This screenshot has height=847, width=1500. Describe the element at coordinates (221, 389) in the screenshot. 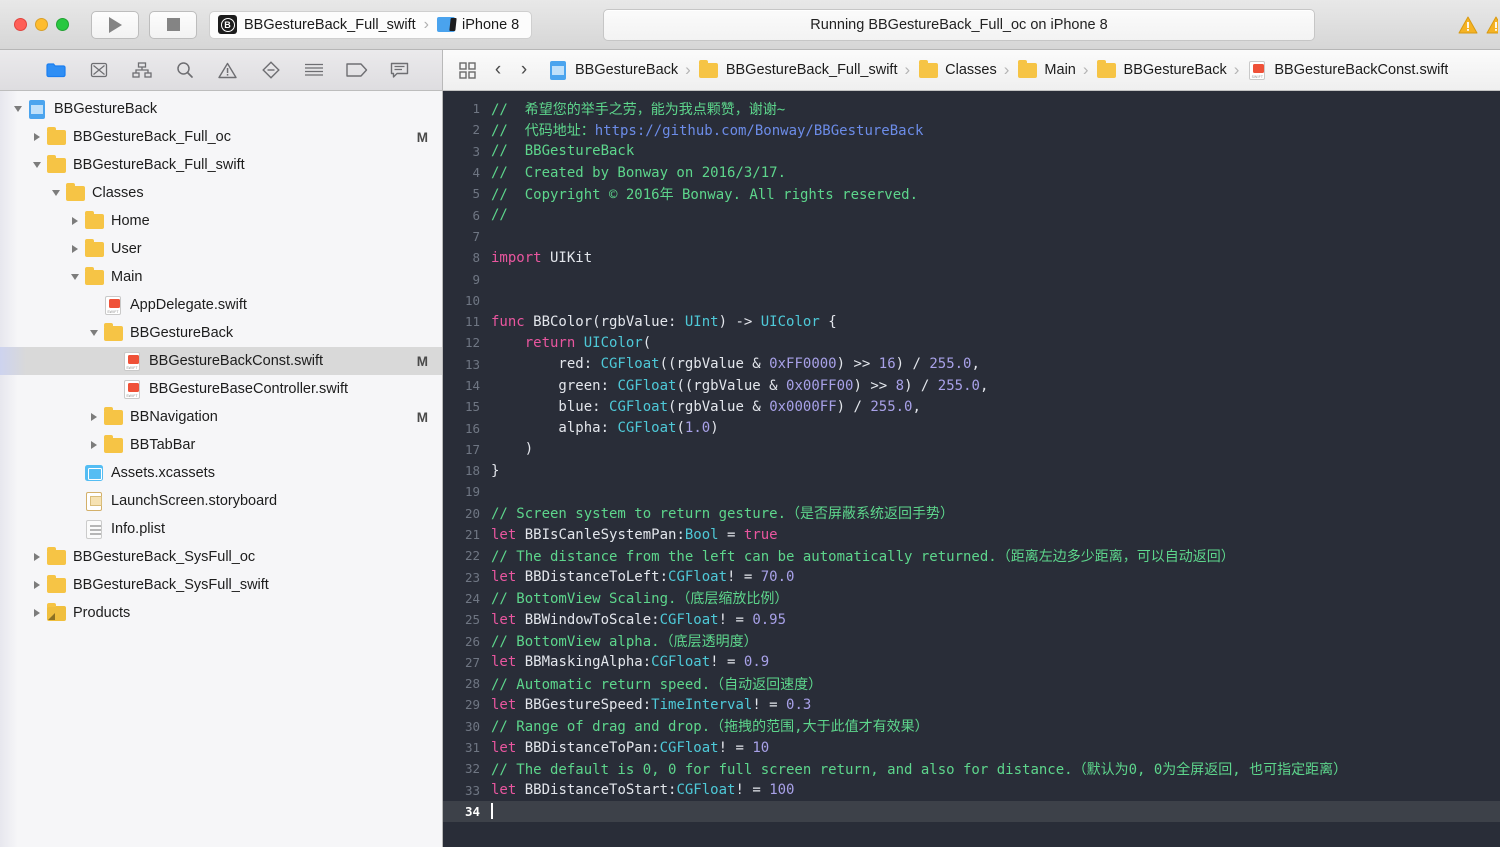

I see `tree-row: BBGestureBaseController.swift` at that location.